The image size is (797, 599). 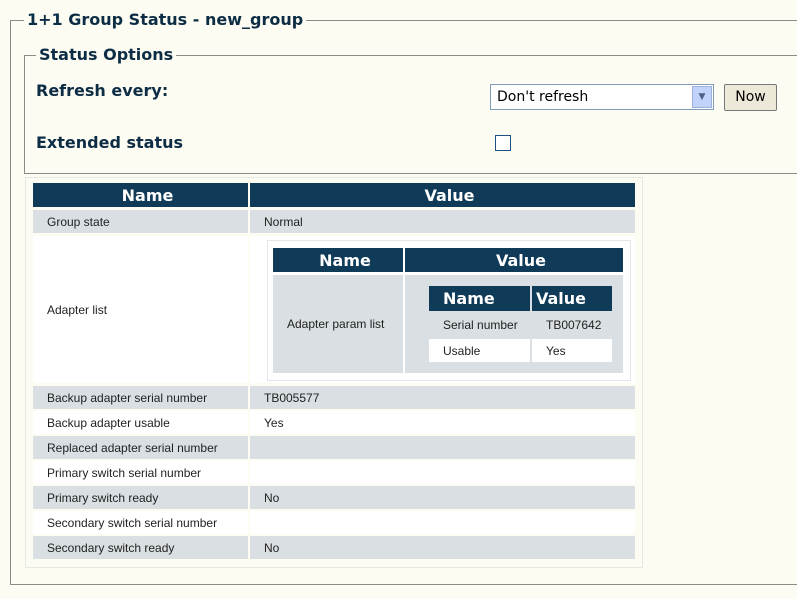 What do you see at coordinates (503, 143) in the screenshot?
I see `extended-status-checkbox` at bounding box center [503, 143].